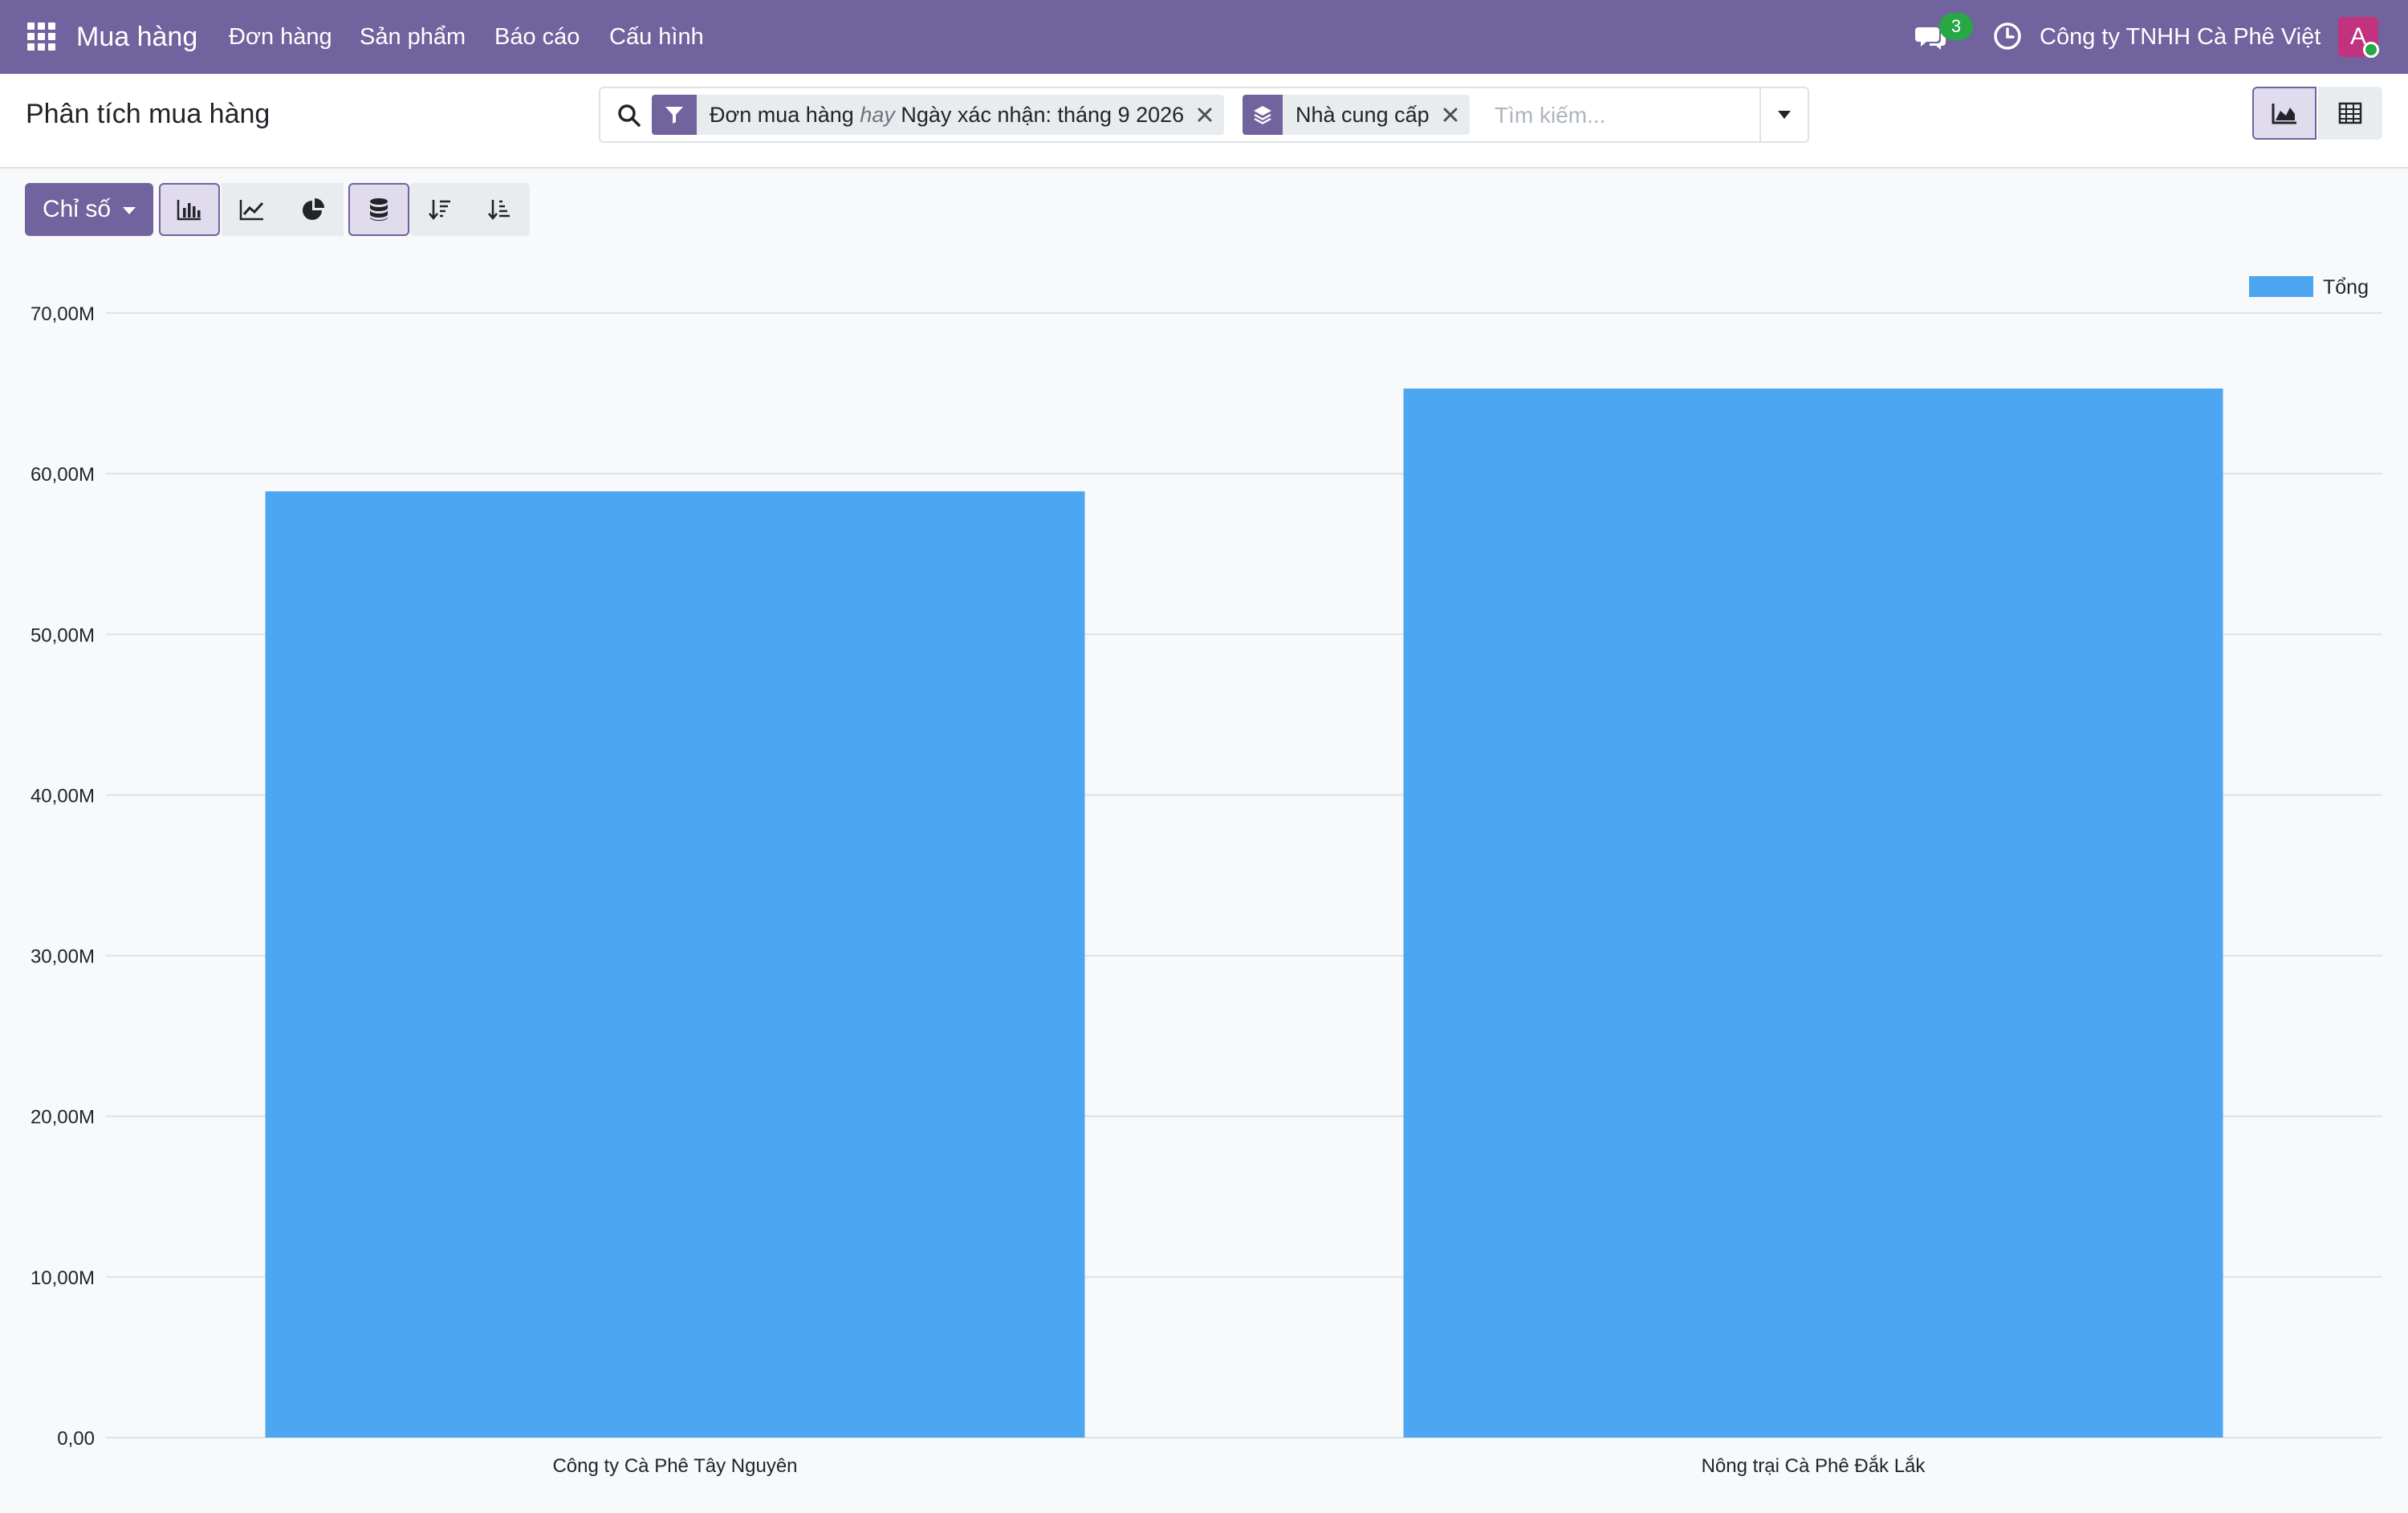  I want to click on measures-dropdown-button: Chỉ số, so click(89, 209).